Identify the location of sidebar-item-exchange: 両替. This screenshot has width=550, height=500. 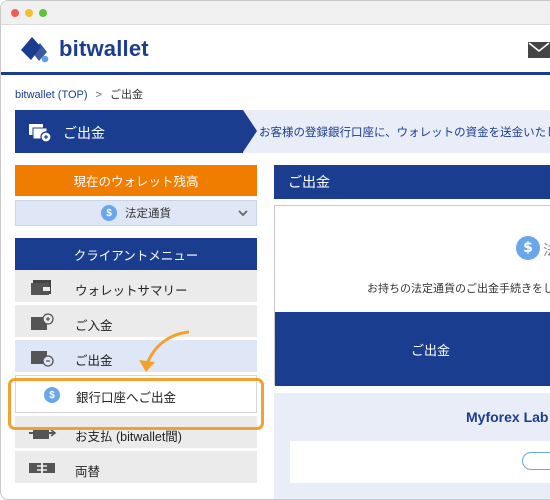
(136, 468).